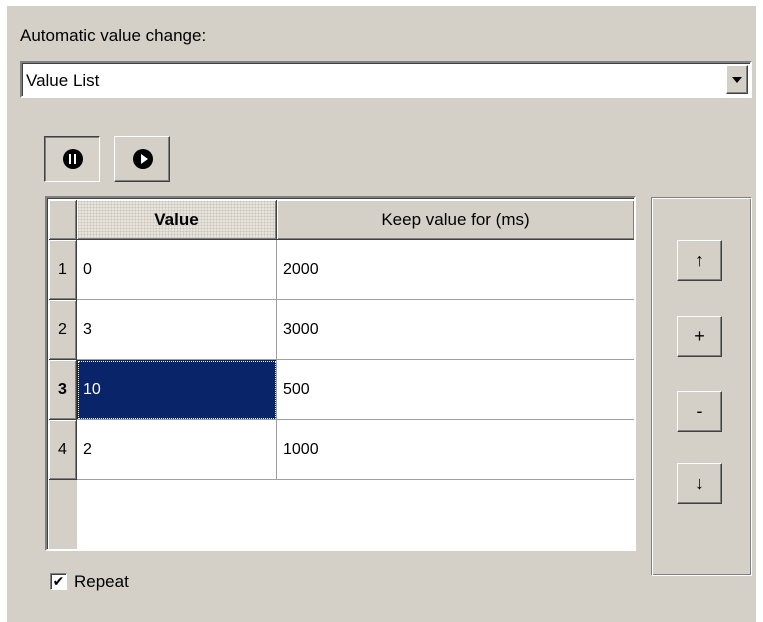 This screenshot has height=622, width=763. I want to click on row-header: 1, so click(63, 270).